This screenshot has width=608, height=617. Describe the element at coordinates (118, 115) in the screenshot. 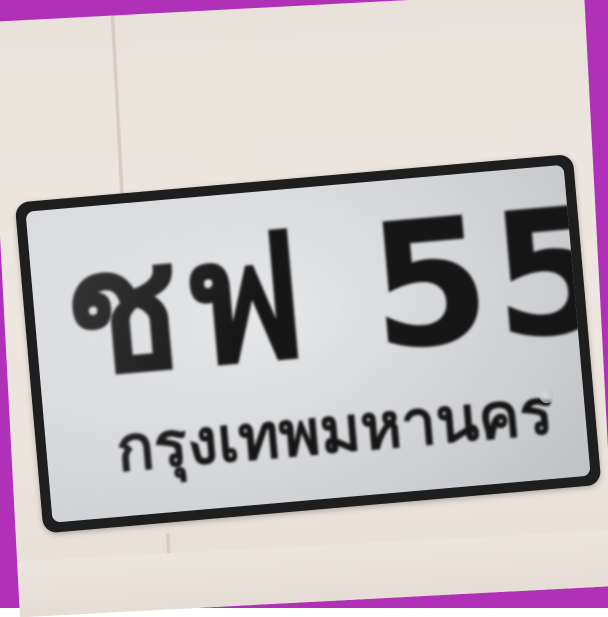

I see `wall-seam-top` at that location.